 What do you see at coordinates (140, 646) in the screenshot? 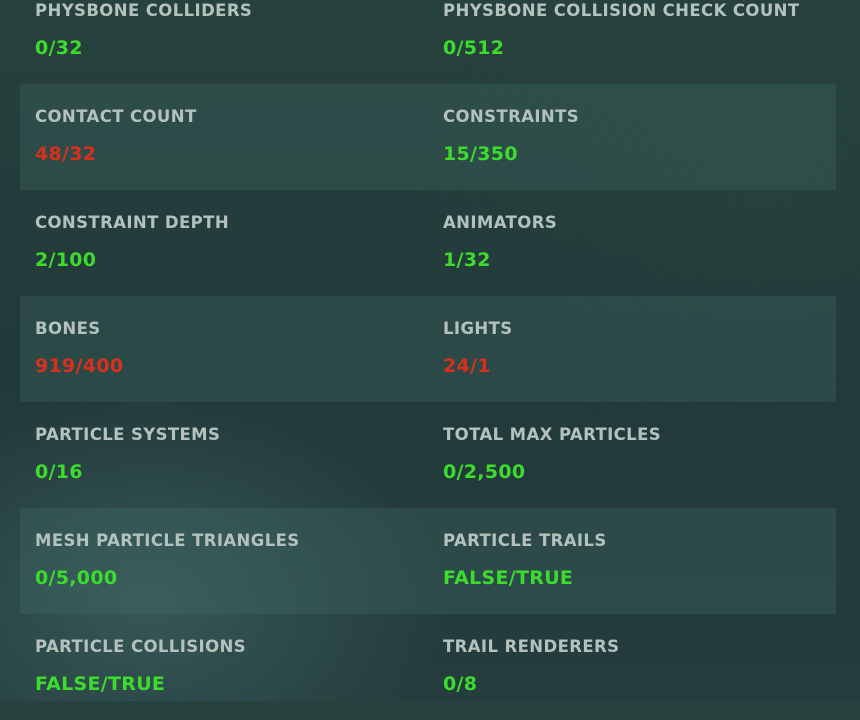
I see `stat-label: PARTICLE COLLISIONS` at bounding box center [140, 646].